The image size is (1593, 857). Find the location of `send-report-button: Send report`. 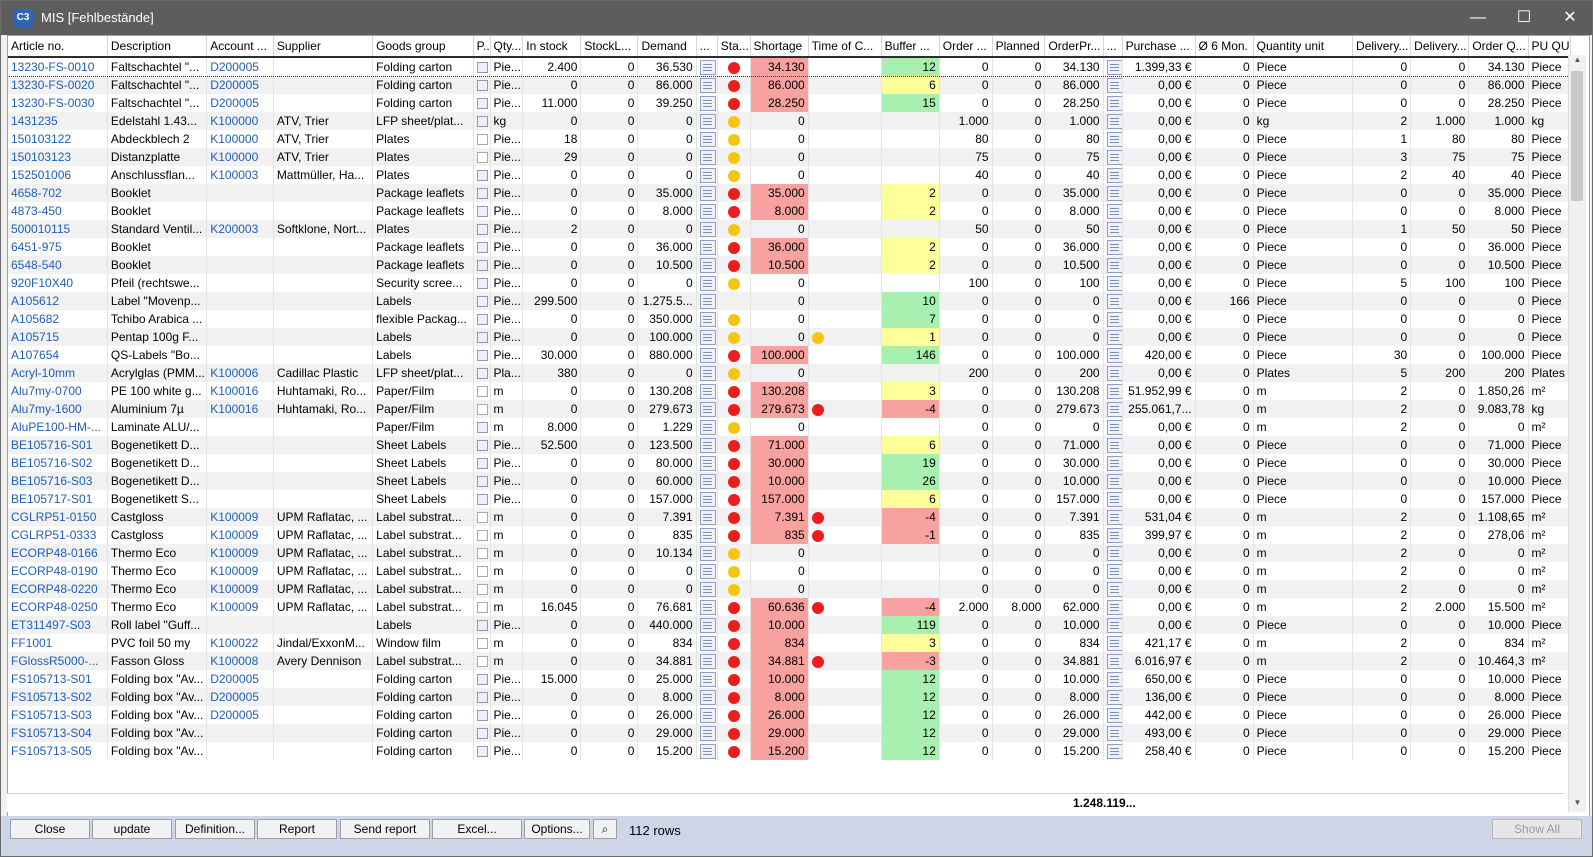

send-report-button: Send report is located at coordinates (385, 829).